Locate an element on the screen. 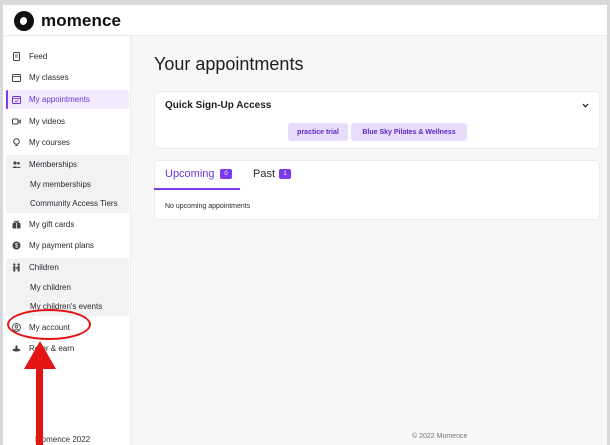  sidebar-item-children: Children is located at coordinates (67, 267).